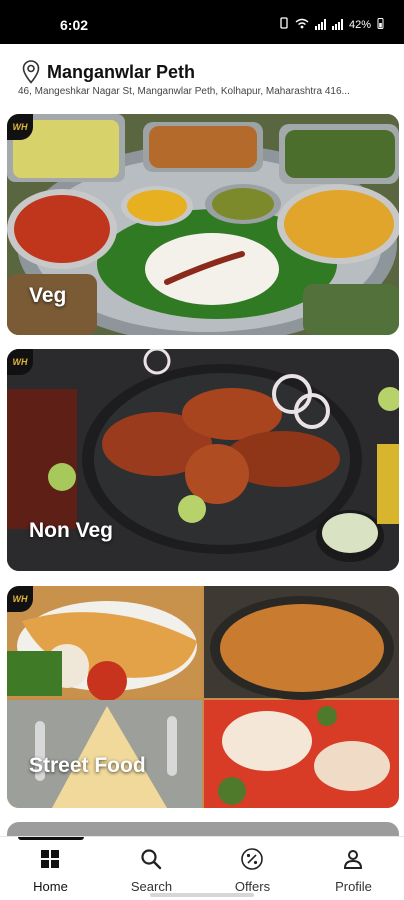 This screenshot has width=404, height=900. Describe the element at coordinates (284, 24) in the screenshot. I see `vibrate-icon` at that location.